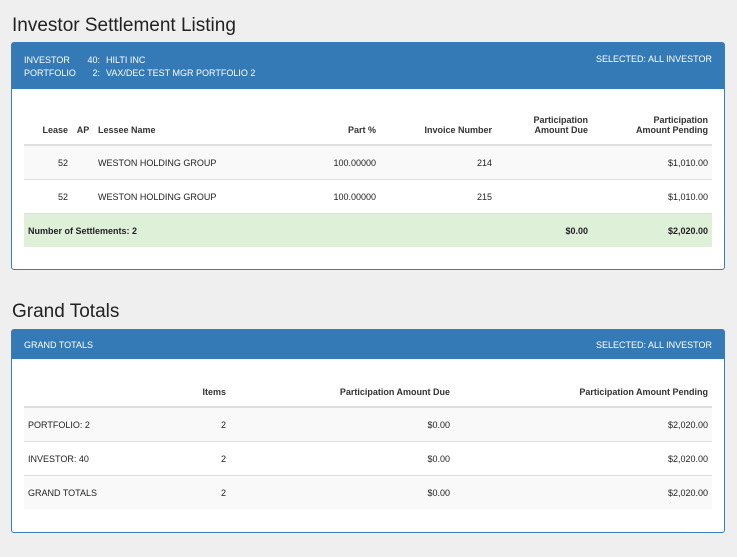  What do you see at coordinates (337, 127) in the screenshot?
I see `col-part-percent: Part %` at bounding box center [337, 127].